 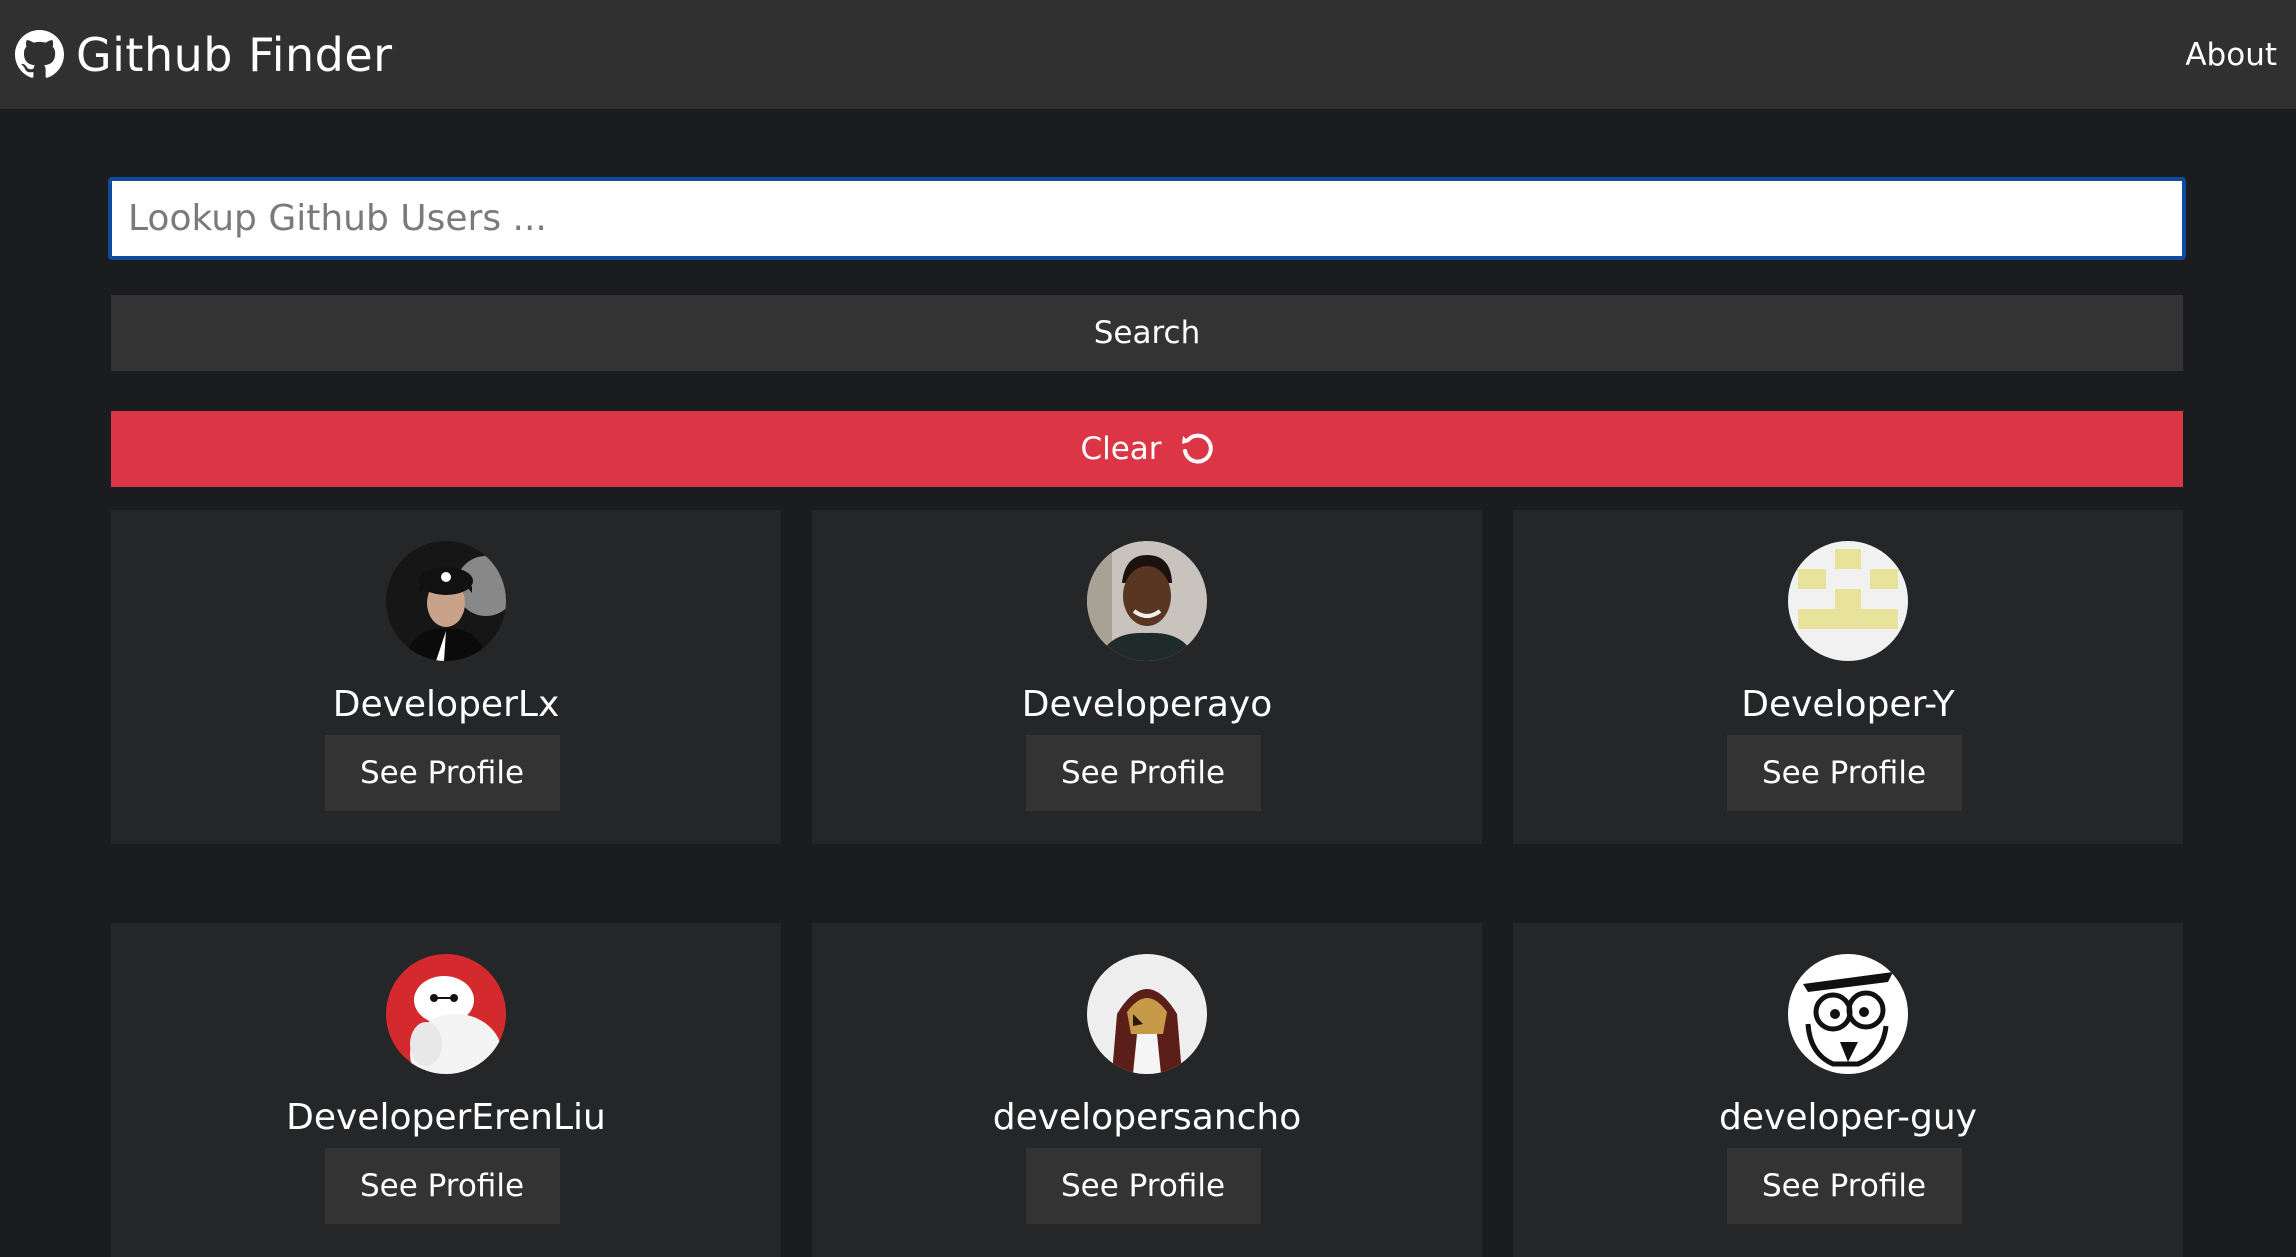 I want to click on username: developer-guy, so click(x=1848, y=1117).